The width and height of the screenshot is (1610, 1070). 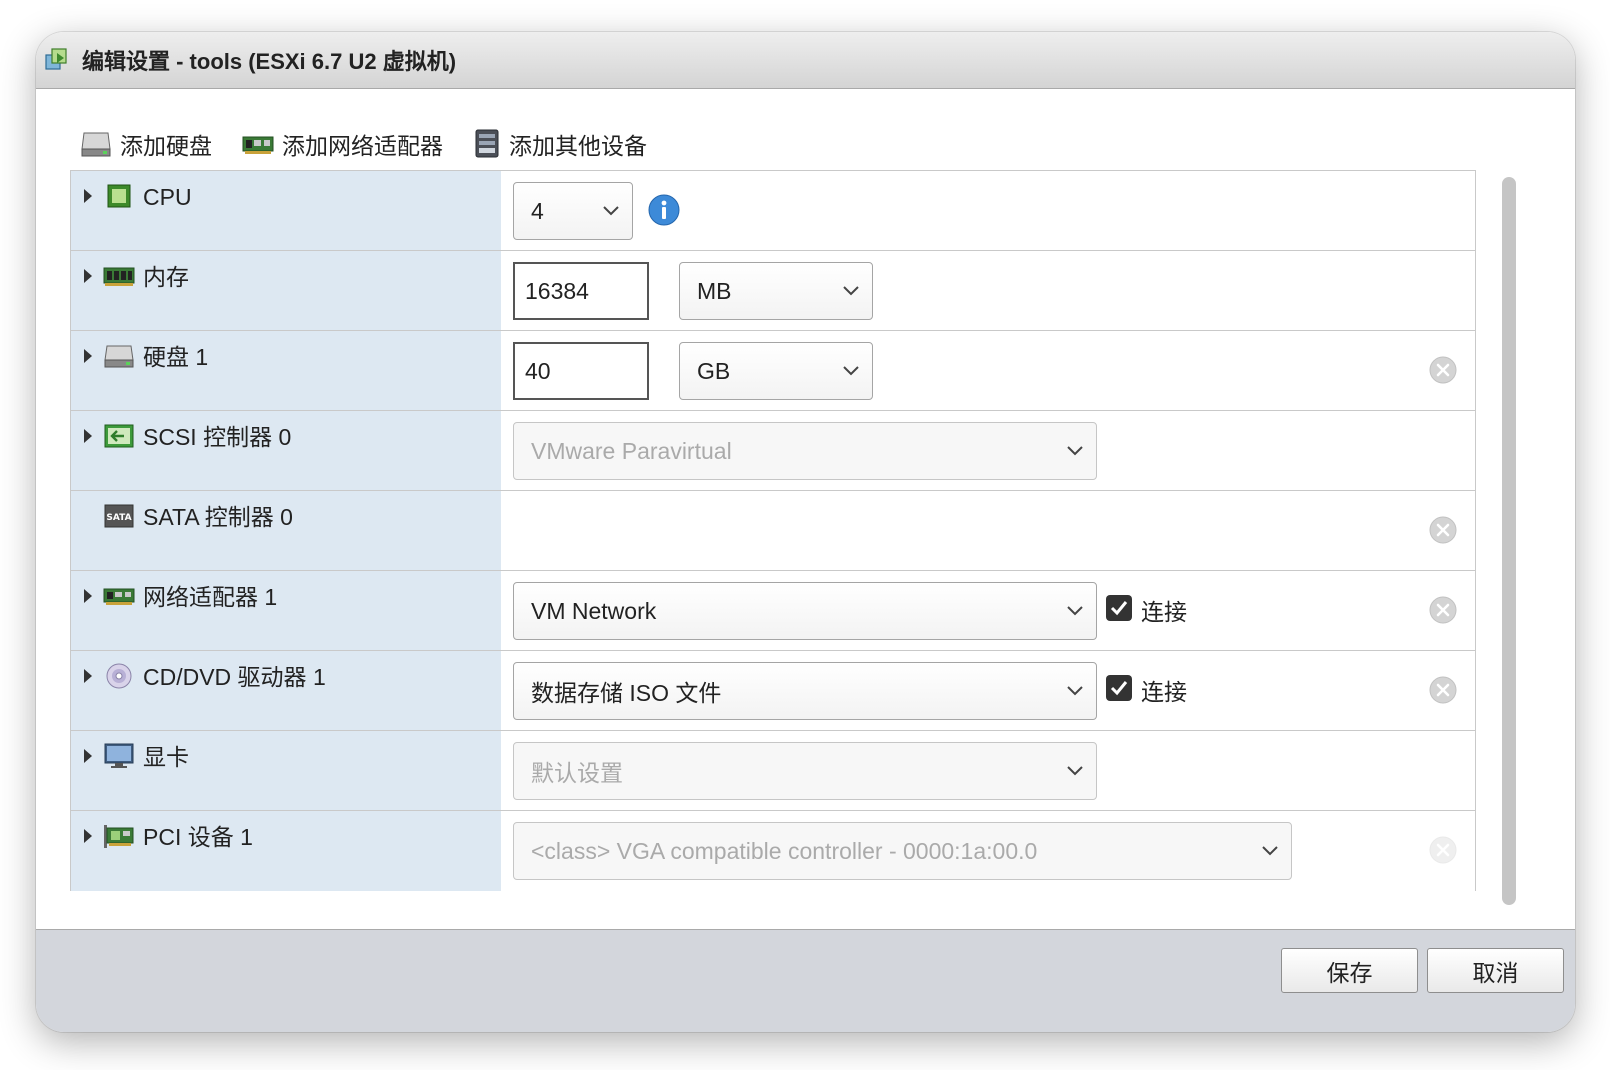 I want to click on add-network-adapter-button: 添加网络适配器, so click(x=342, y=144).